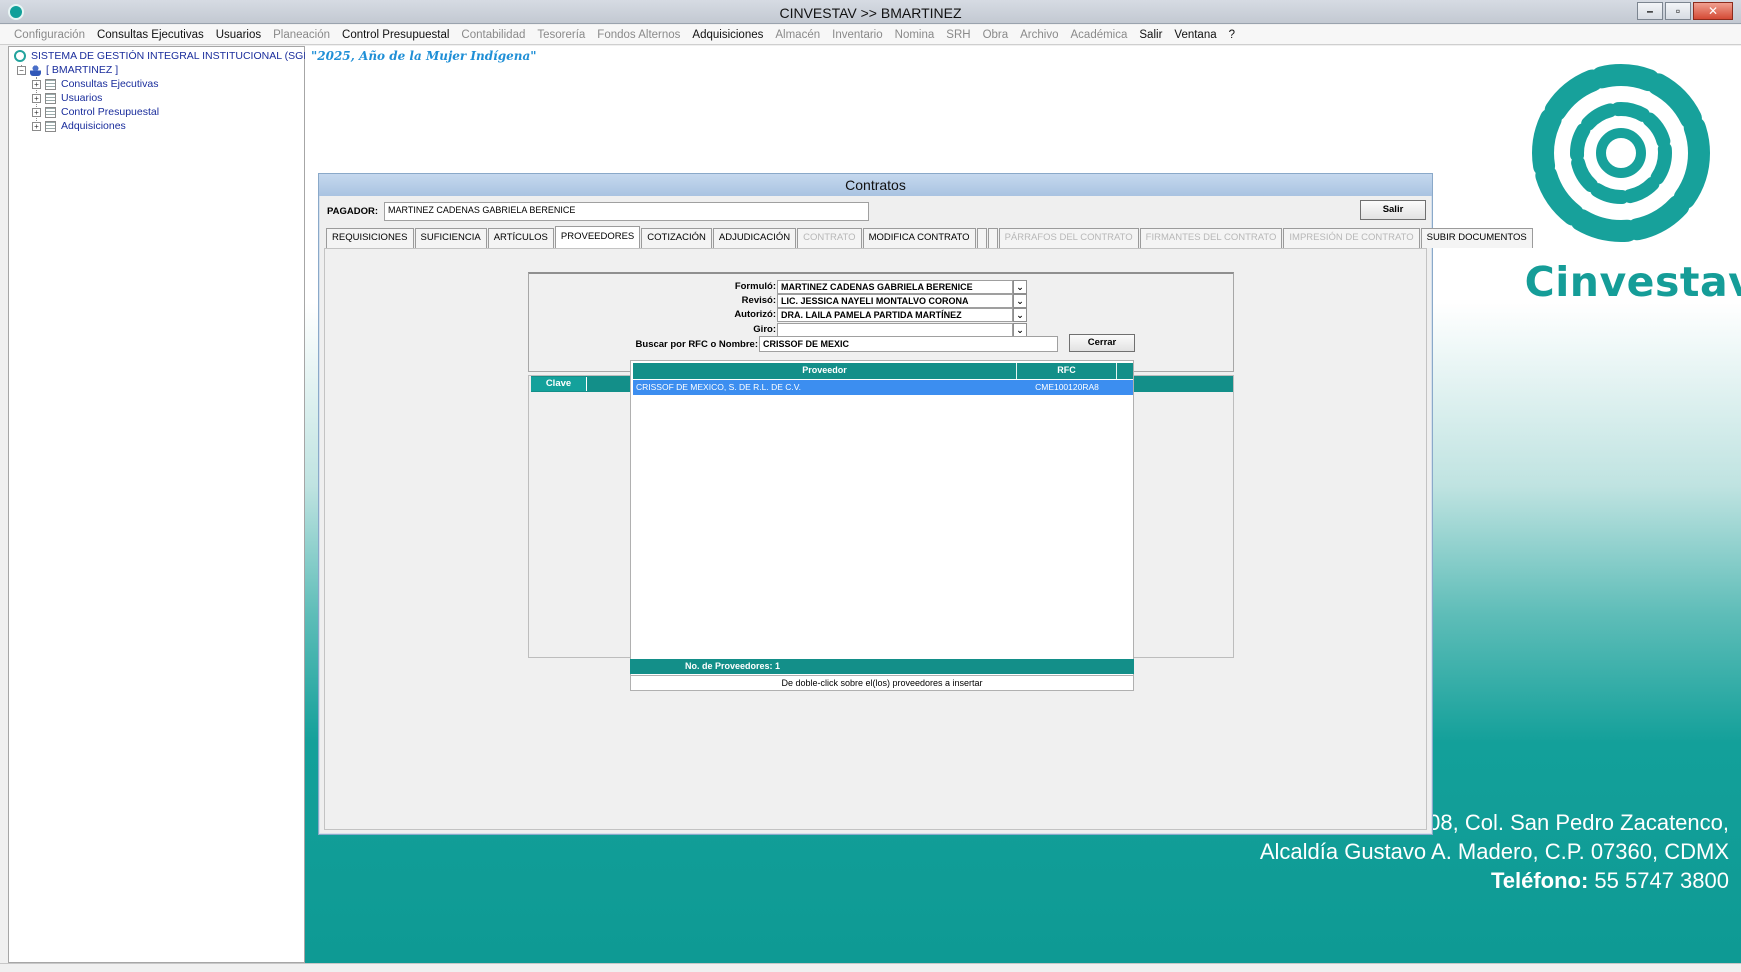  Describe the element at coordinates (110, 84) in the screenshot. I see `tree-item-label: Consultas Ejecutivas` at that location.